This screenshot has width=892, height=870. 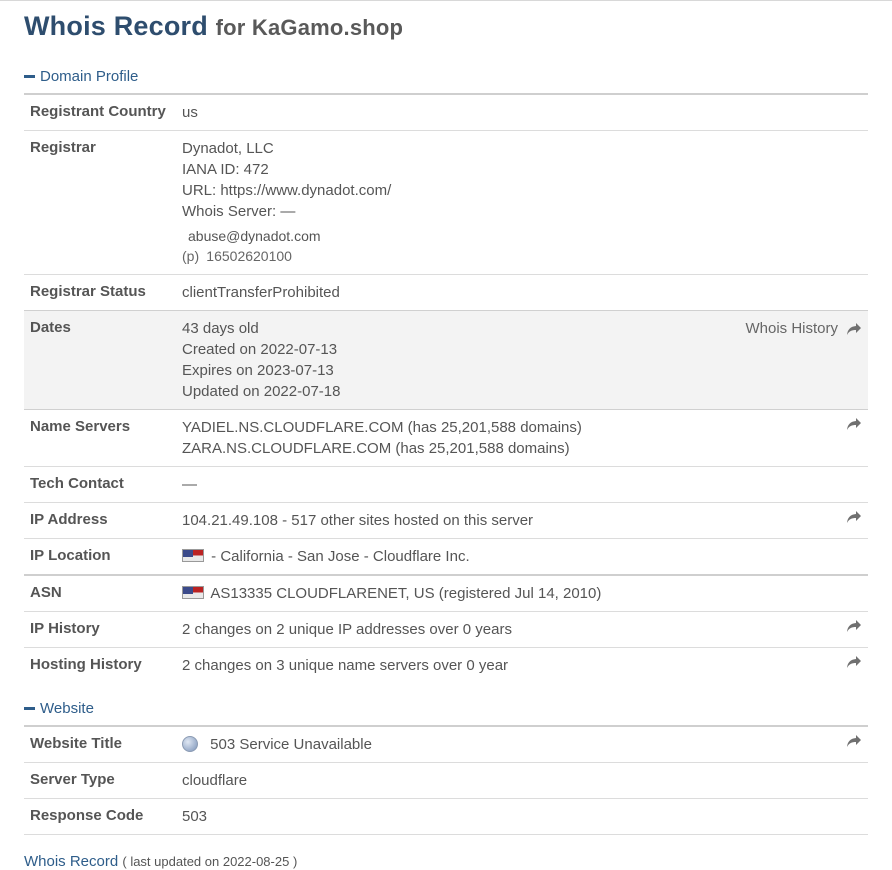 What do you see at coordinates (189, 484) in the screenshot?
I see `value-tech-contact: —` at bounding box center [189, 484].